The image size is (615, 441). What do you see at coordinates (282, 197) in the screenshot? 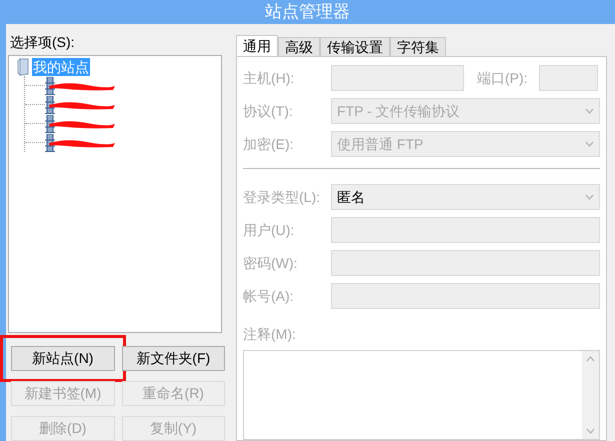
I see `field-label: 登录类型(L):` at bounding box center [282, 197].